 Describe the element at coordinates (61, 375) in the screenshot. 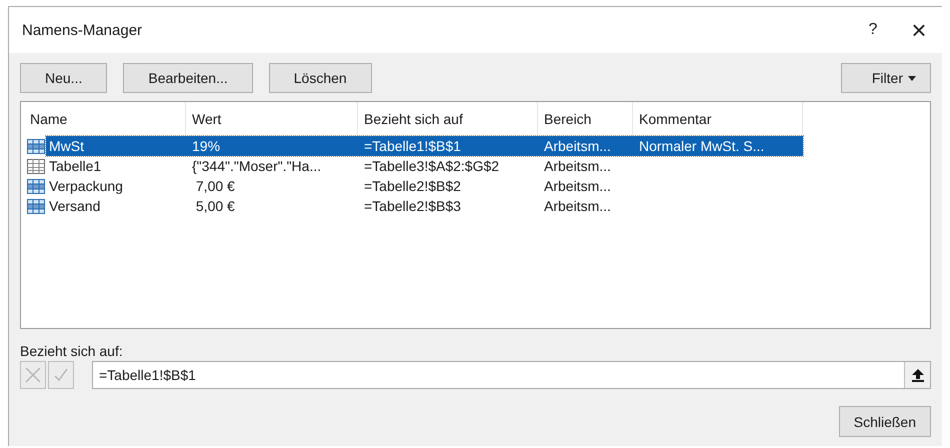

I see `check-icon` at that location.